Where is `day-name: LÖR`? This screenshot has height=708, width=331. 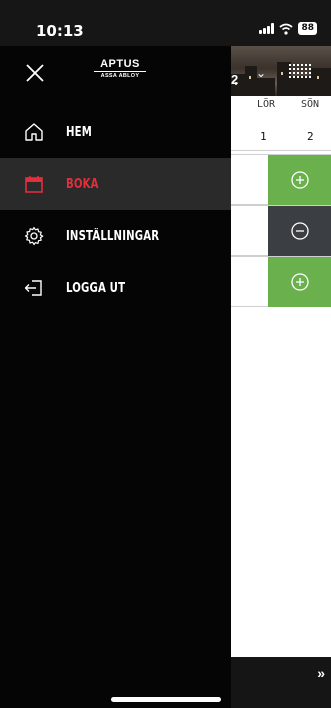
day-name: LÖR is located at coordinates (266, 104).